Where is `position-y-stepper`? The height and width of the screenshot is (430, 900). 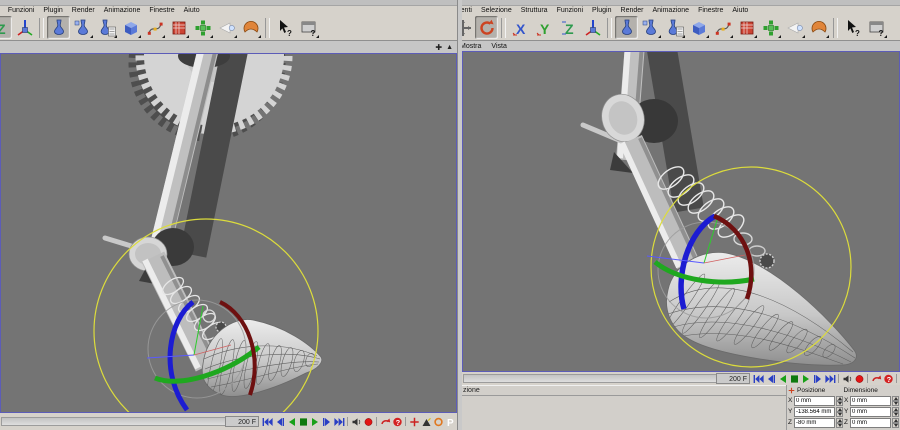
position-y-stepper is located at coordinates (839, 411).